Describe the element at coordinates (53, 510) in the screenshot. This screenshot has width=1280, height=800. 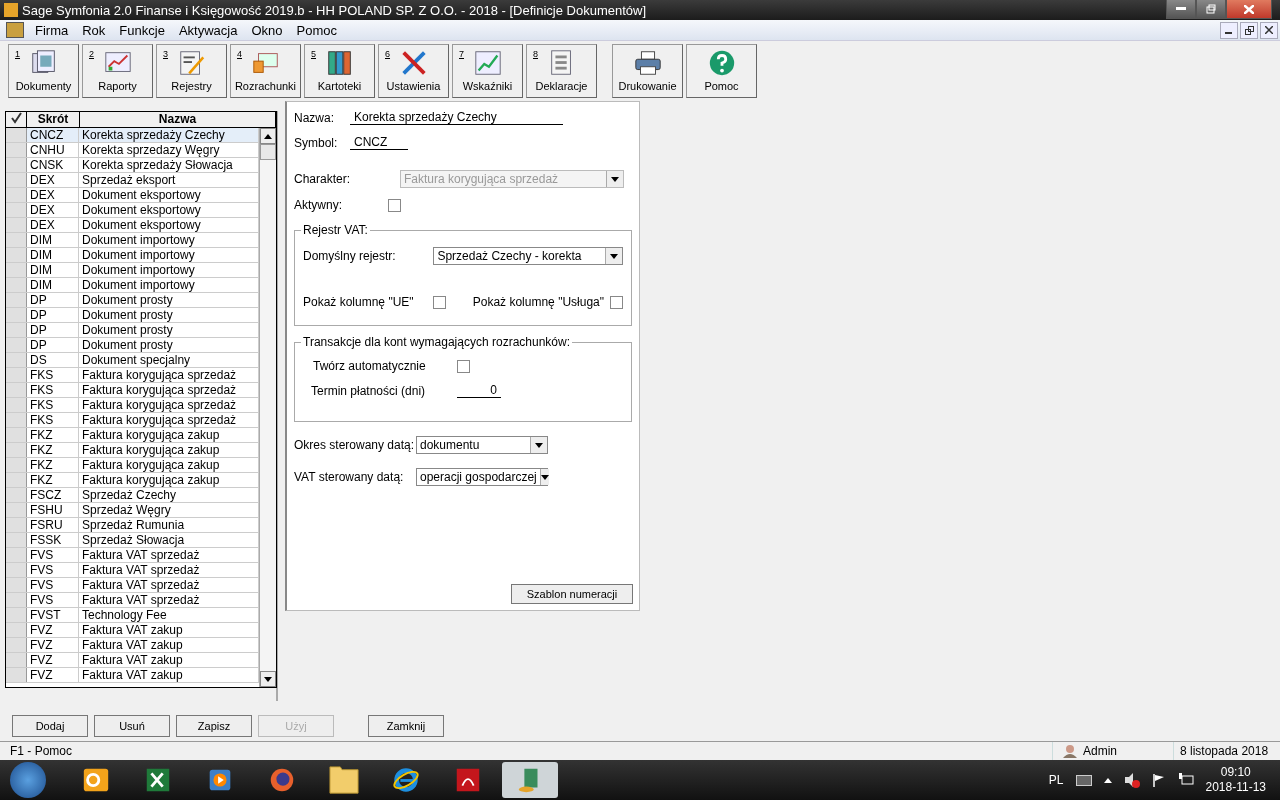
I see `table-cell: FSHU` at that location.